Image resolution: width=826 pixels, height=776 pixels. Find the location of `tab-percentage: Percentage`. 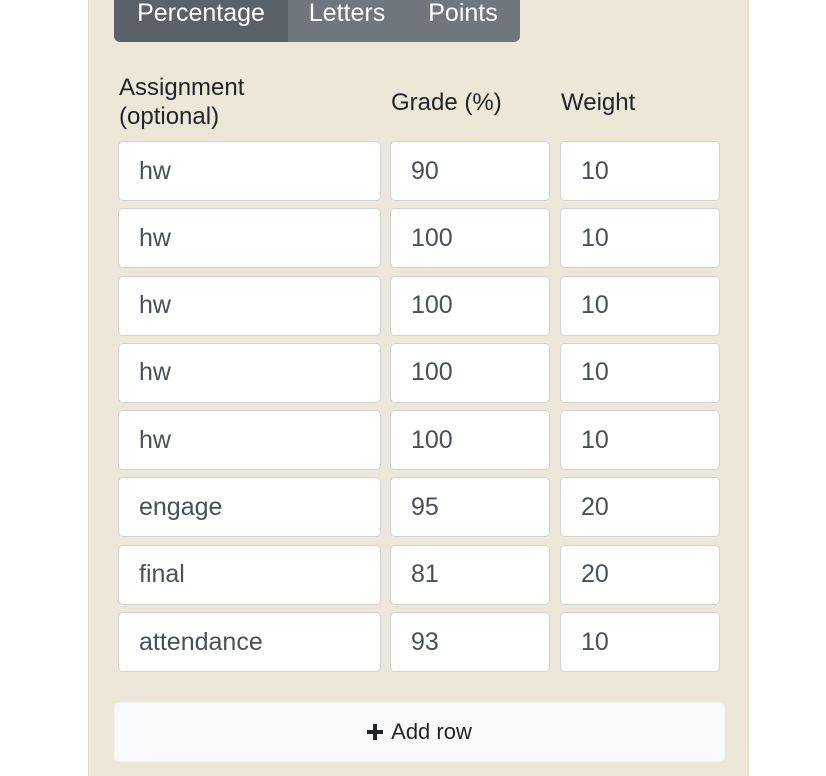

tab-percentage: Percentage is located at coordinates (201, 21).